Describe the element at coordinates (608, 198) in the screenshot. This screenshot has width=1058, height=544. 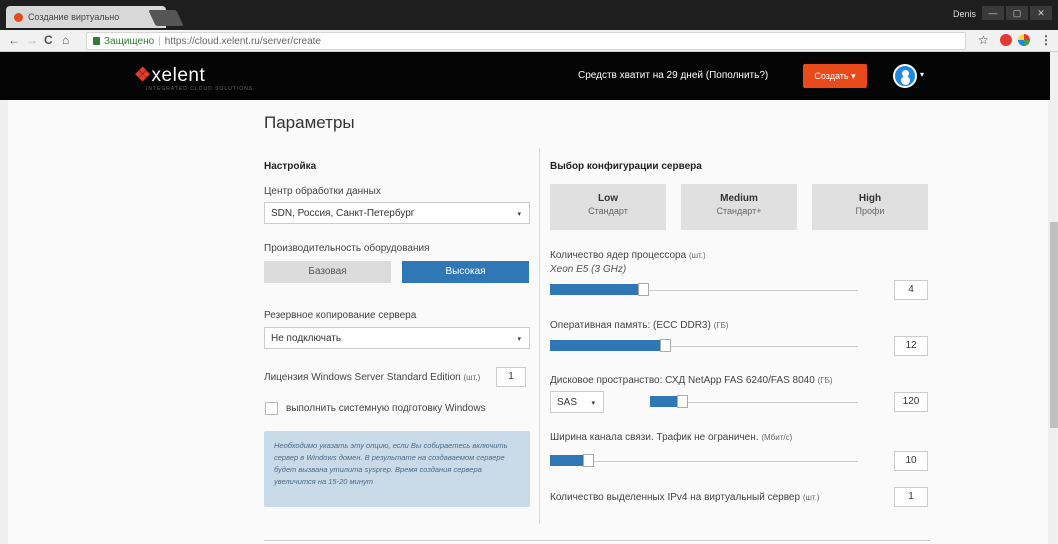
I see `preset-title: Low` at that location.